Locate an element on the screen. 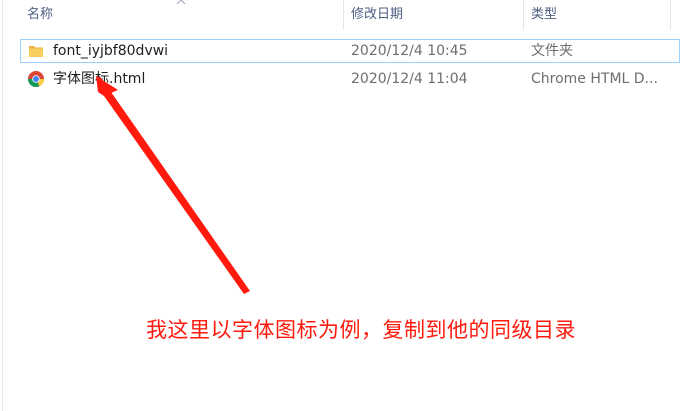 The image size is (680, 411). sort-ascending-icon is located at coordinates (181, 2).